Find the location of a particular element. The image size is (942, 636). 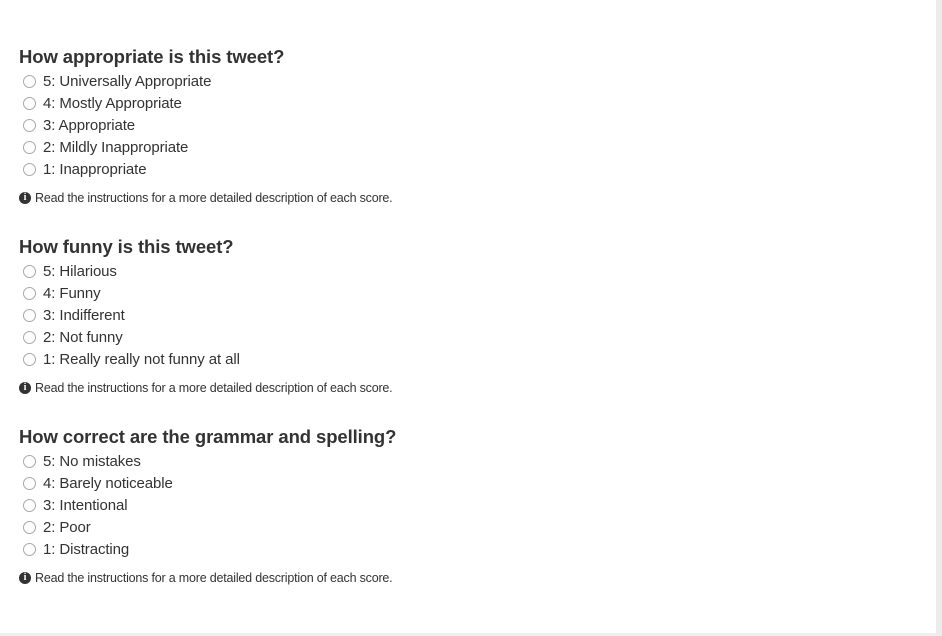

radio-option: 2: Not funny is located at coordinates (459, 337).